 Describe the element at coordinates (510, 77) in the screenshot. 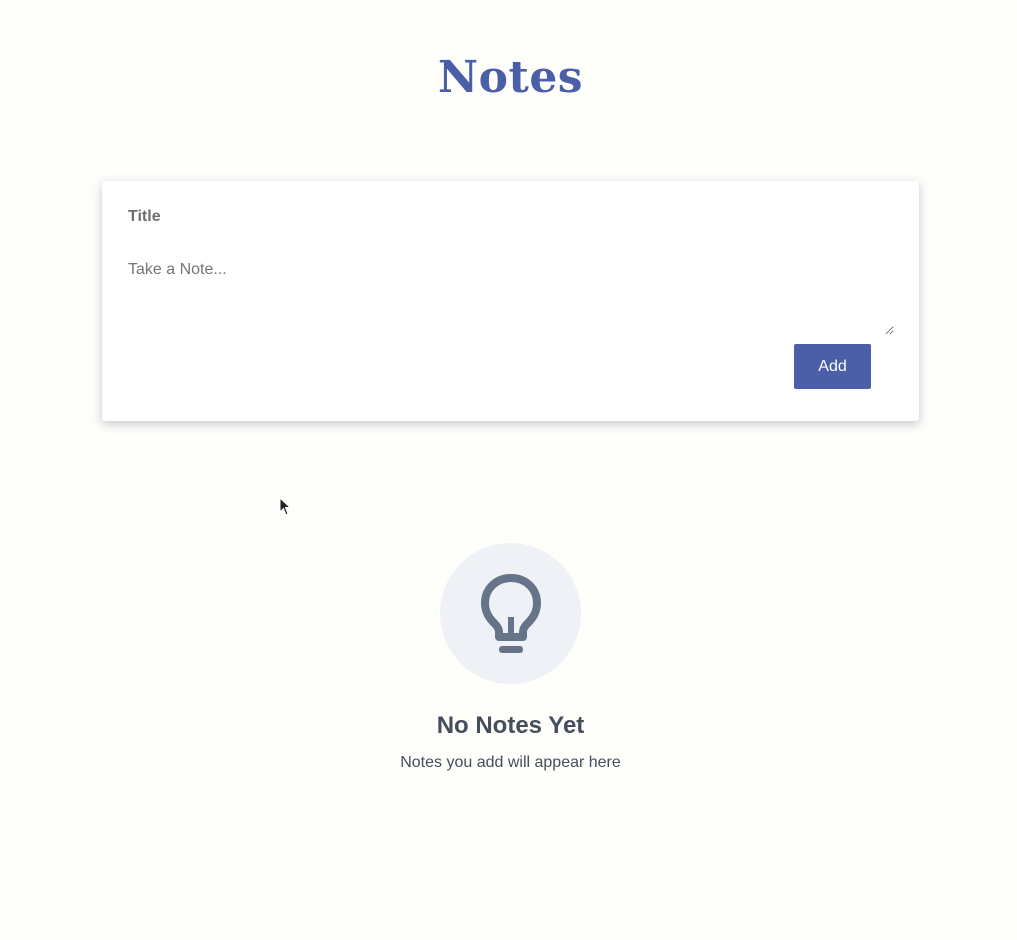

I see `app-title: Notes` at that location.